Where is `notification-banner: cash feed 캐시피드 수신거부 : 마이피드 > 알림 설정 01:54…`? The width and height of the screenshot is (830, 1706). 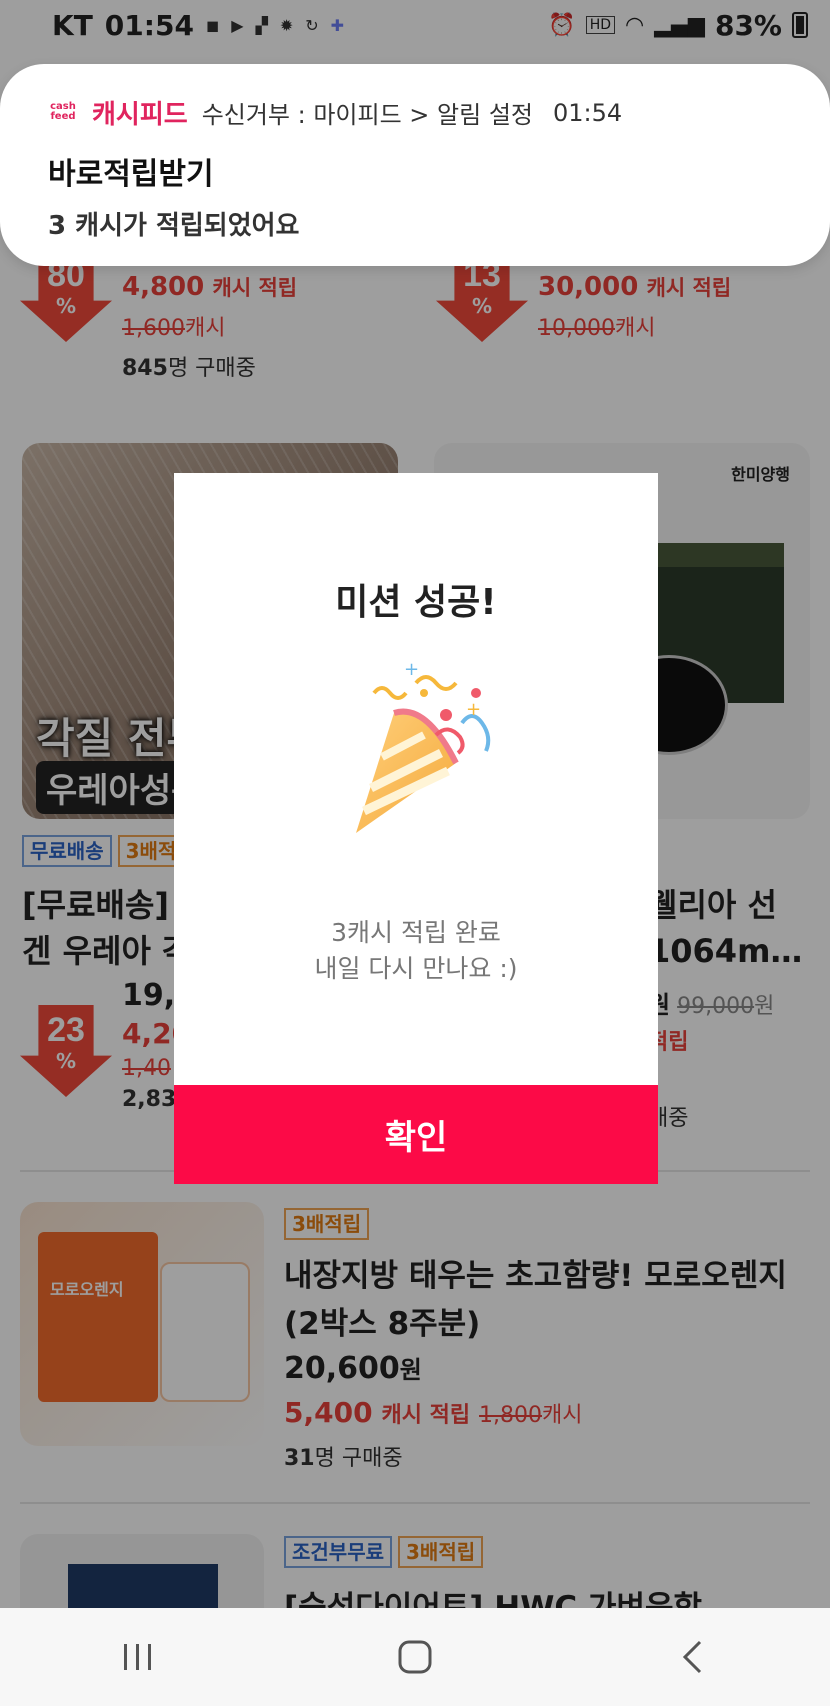 notification-banner: cash feed 캐시피드 수신거부 : 마이피드 > 알림 설정 01:54… is located at coordinates (415, 165).